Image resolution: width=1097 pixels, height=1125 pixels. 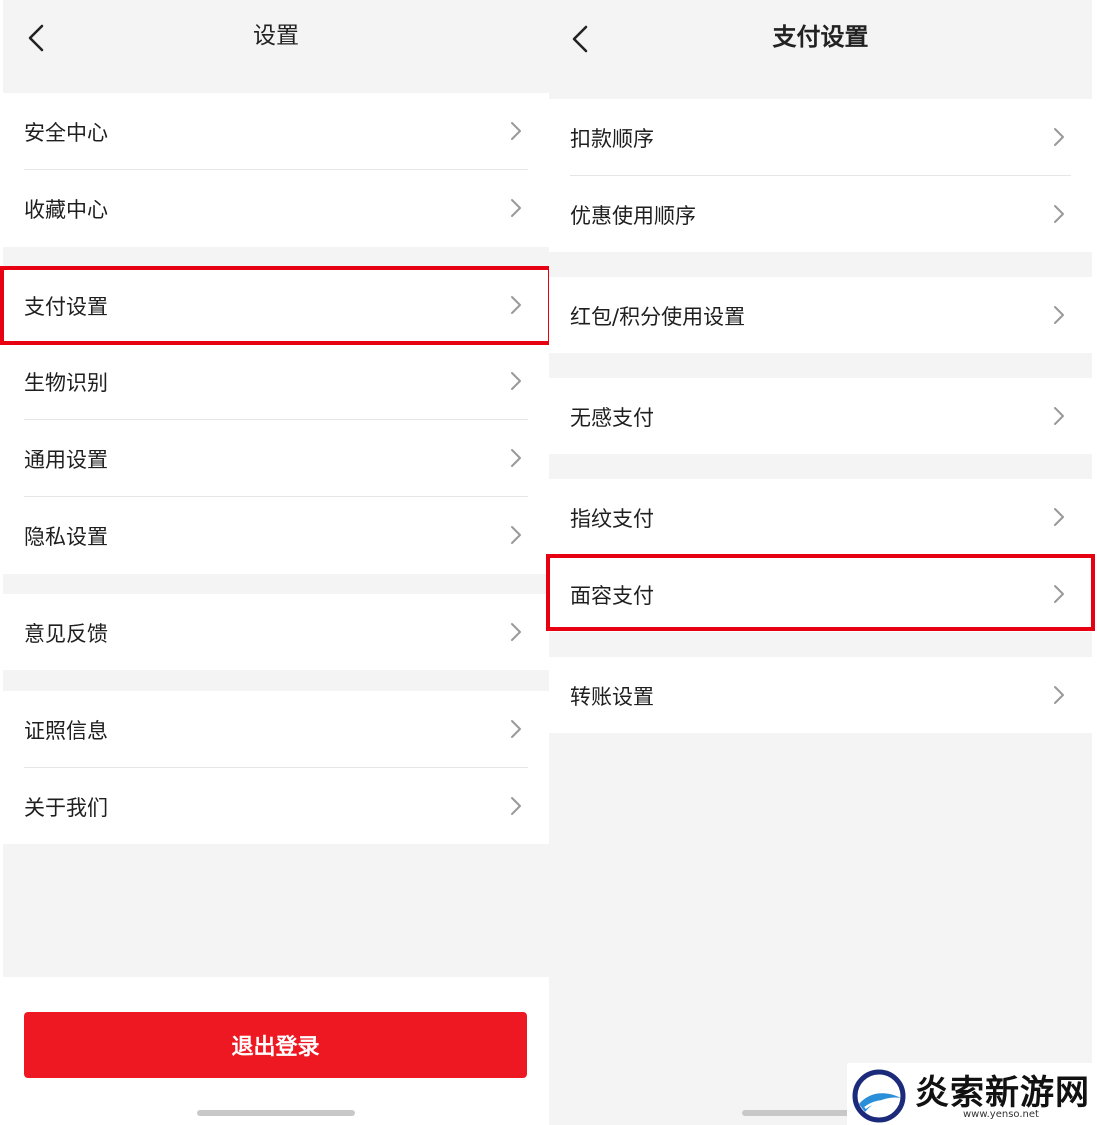 What do you see at coordinates (820, 517) in the screenshot?
I see `menu-item-fingerprint-pay: 指纹支付` at bounding box center [820, 517].